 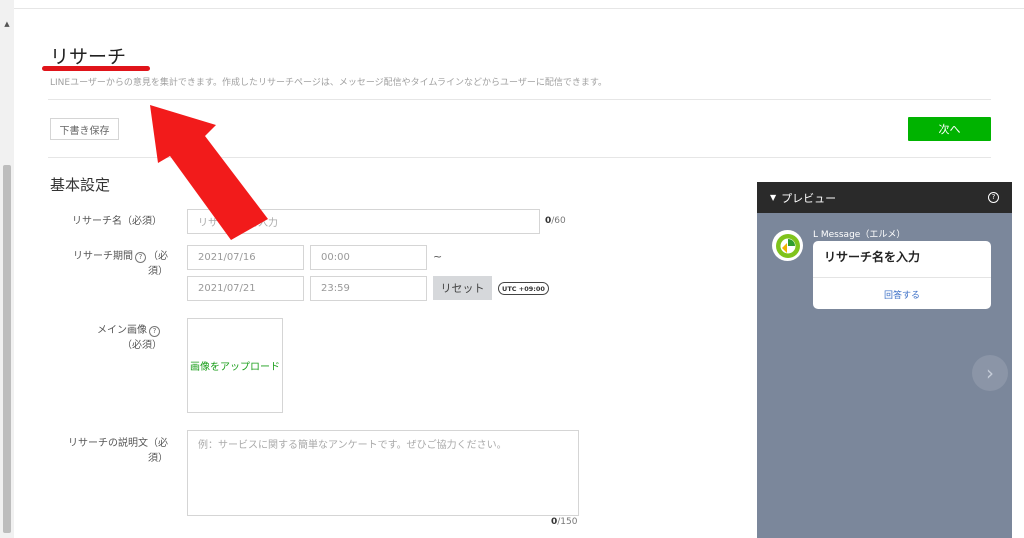 I want to click on description-counter: 0/150, so click(x=564, y=522).